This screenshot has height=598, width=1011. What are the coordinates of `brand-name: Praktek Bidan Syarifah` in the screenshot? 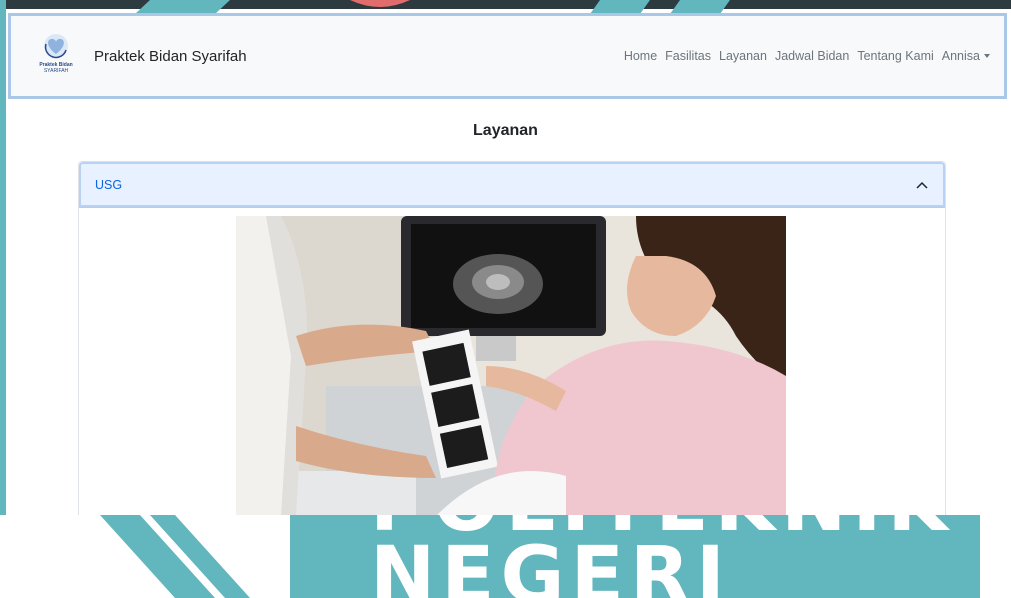 It's located at (170, 56).